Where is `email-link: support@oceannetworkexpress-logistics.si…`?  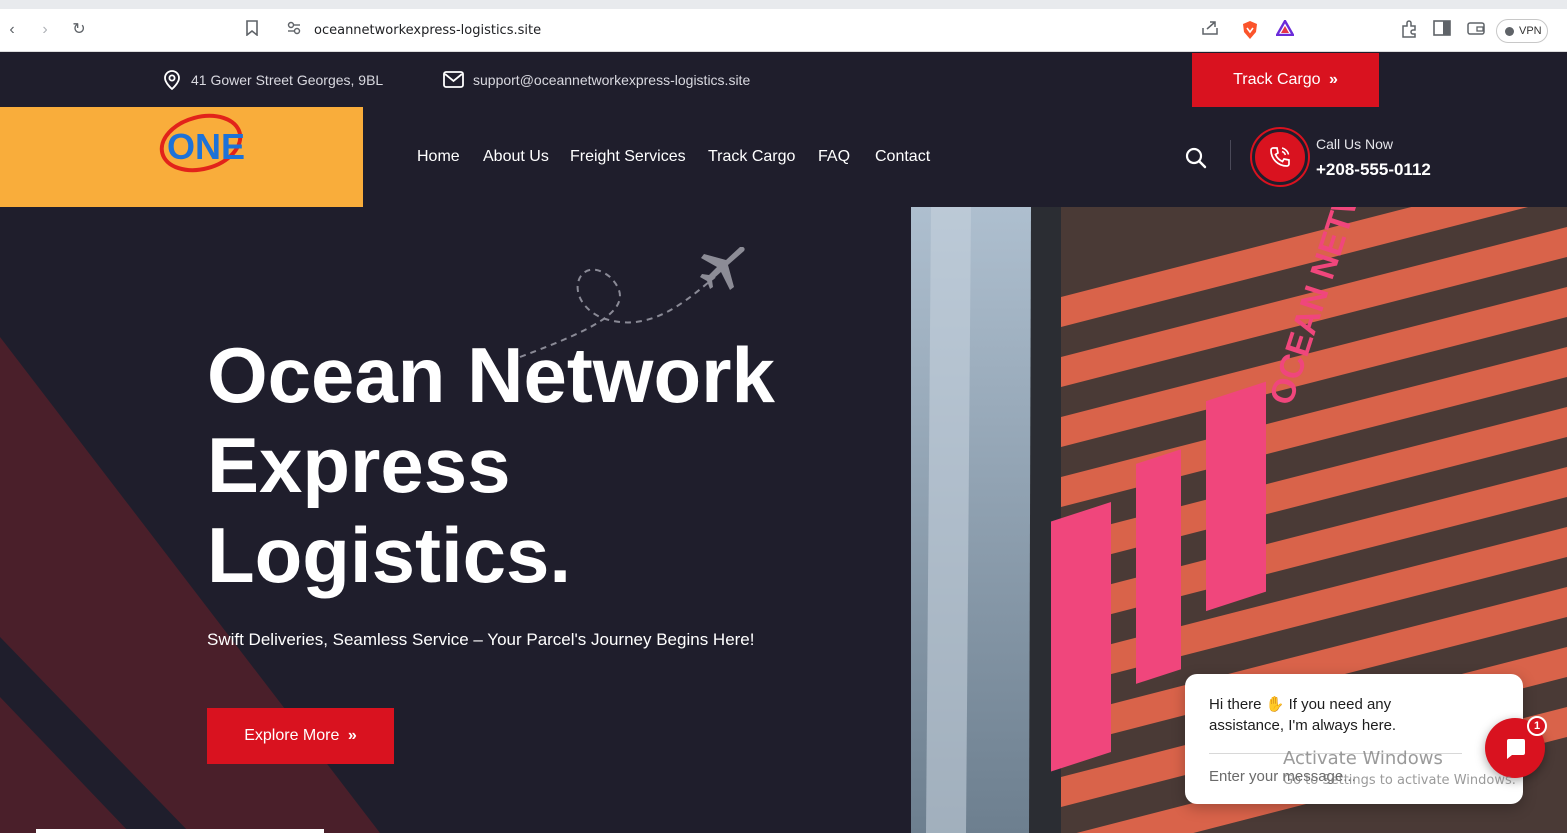 email-link: support@oceannetworkexpress-logistics.si… is located at coordinates (611, 80).